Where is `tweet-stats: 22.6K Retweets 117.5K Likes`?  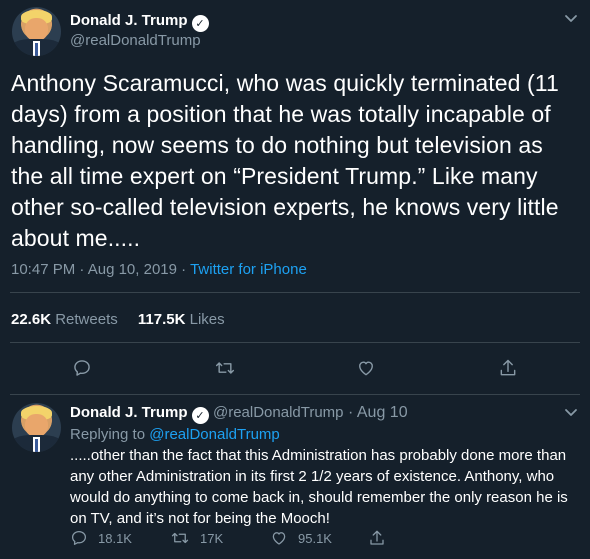
tweet-stats: 22.6K Retweets 117.5K Likes is located at coordinates (118, 319).